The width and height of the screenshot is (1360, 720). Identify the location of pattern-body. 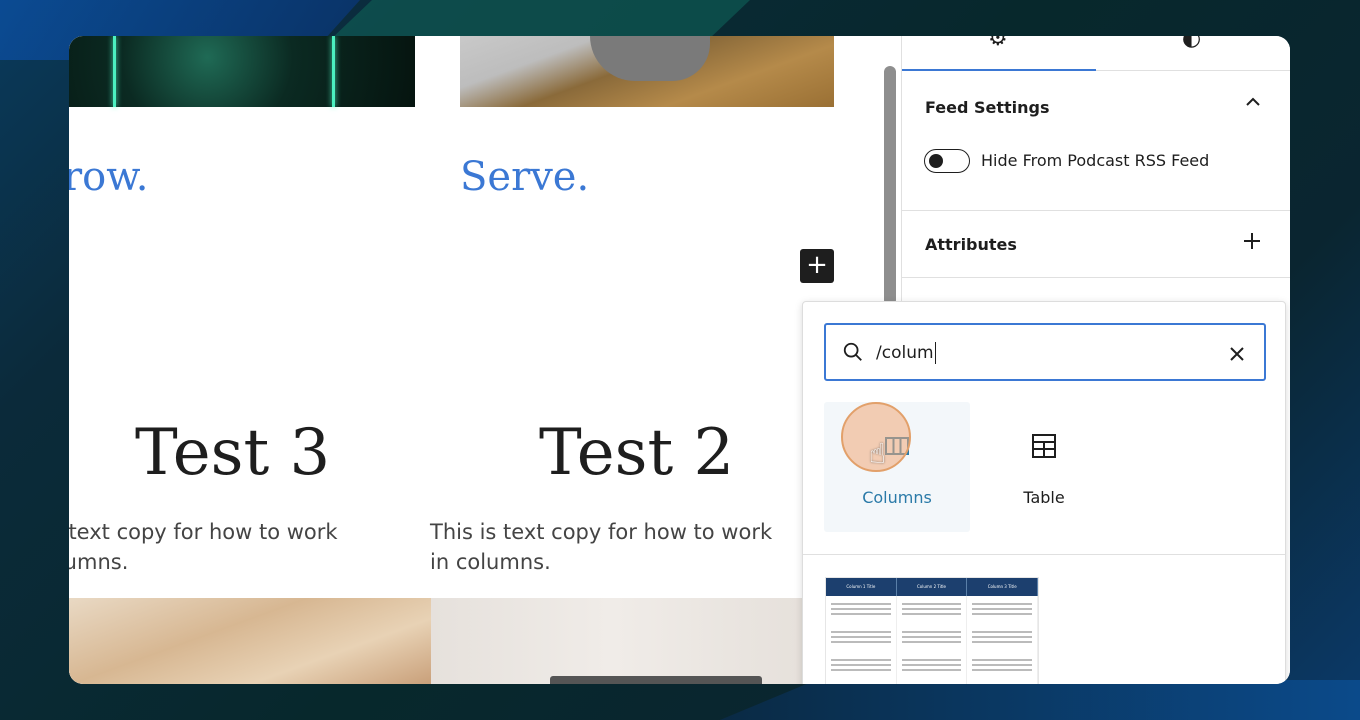
(932, 640).